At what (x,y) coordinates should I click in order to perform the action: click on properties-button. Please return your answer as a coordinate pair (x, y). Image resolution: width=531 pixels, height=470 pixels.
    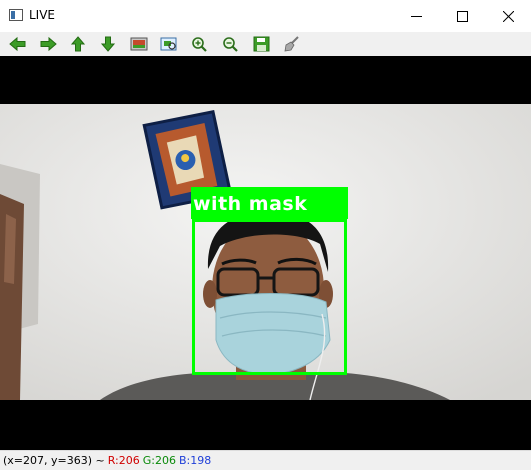
    Looking at the image, I should click on (292, 44).